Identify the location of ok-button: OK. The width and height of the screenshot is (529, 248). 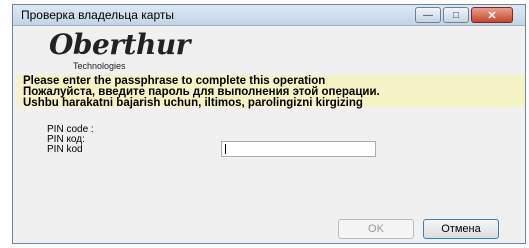
(376, 229).